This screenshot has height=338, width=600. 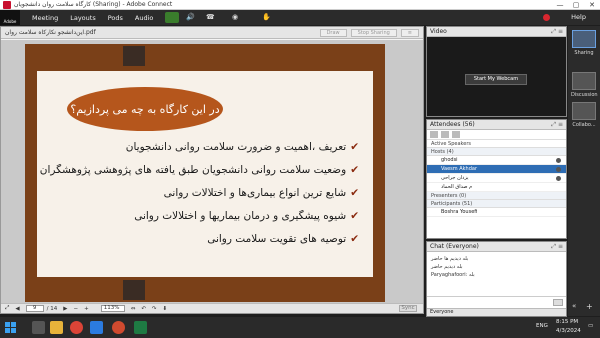 I want to click on language-indicator: ENG, so click(x=542, y=326).